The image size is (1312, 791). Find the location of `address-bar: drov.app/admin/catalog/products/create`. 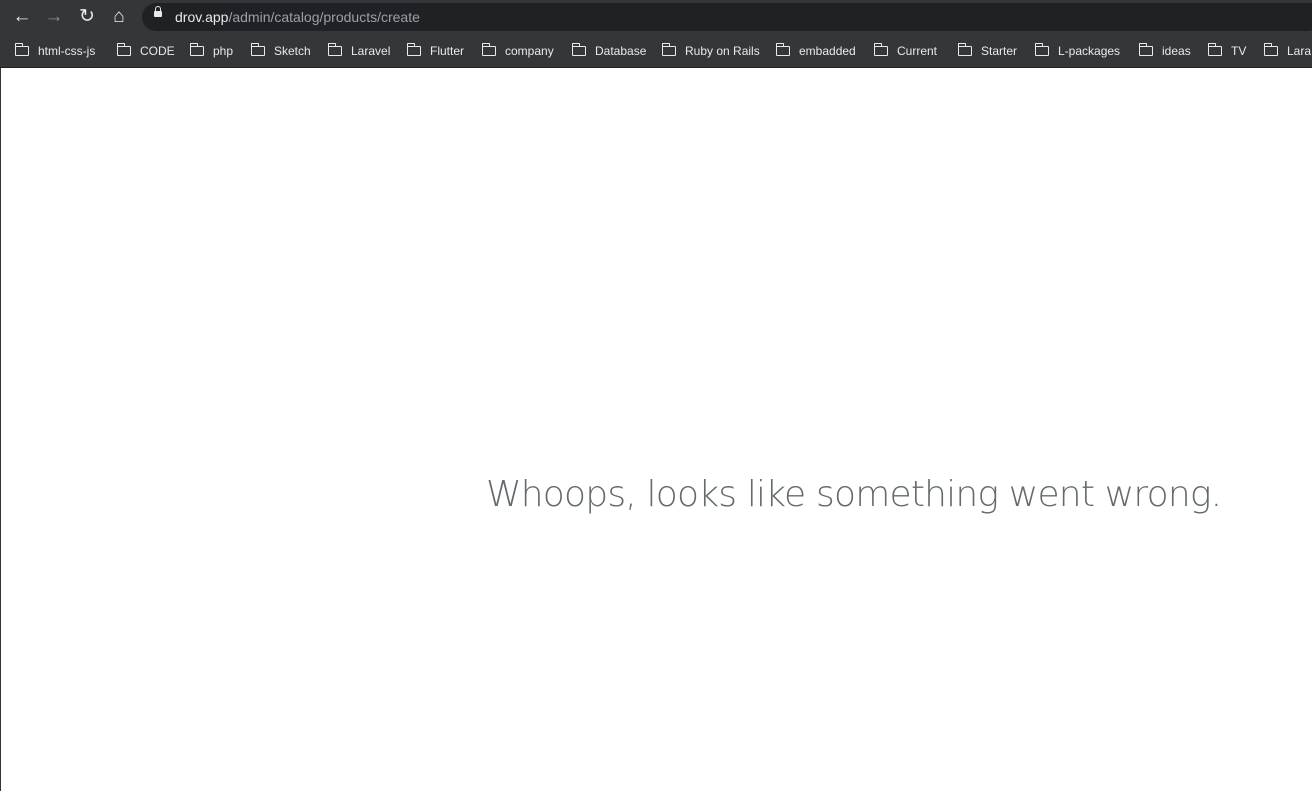

address-bar: drov.app/admin/catalog/products/create is located at coordinates (727, 17).